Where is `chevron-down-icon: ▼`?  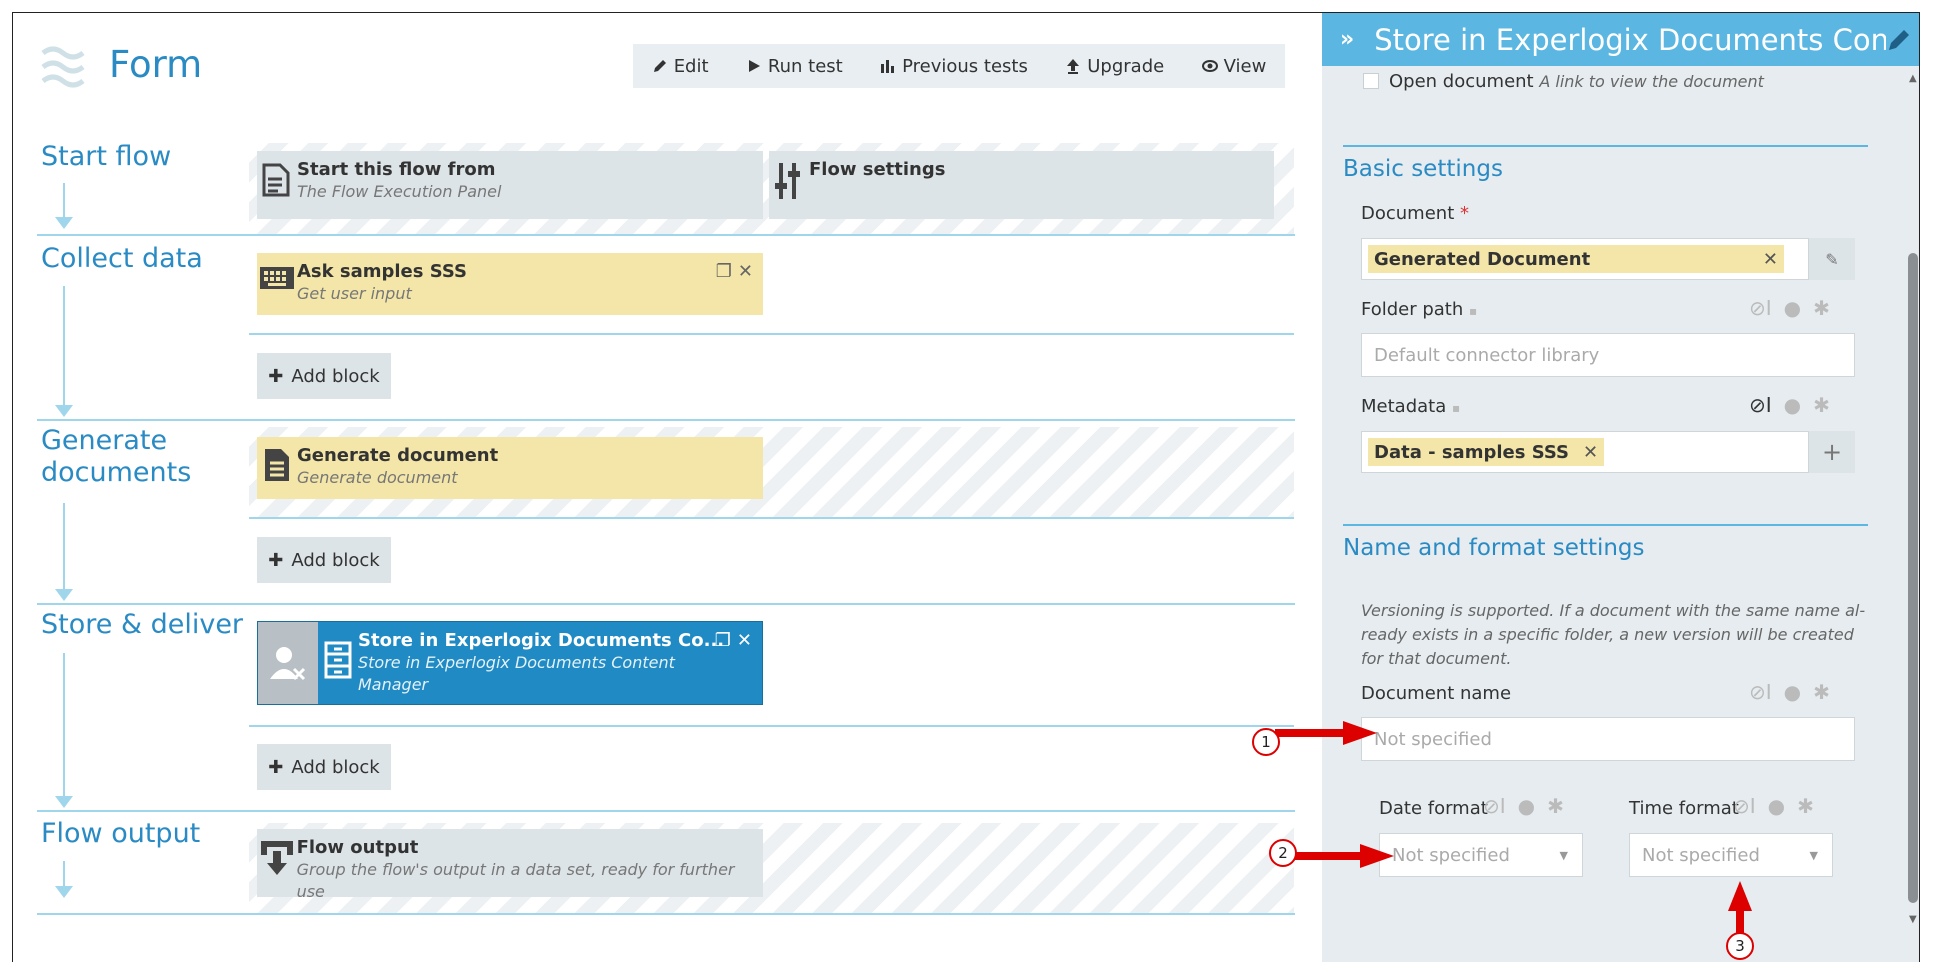 chevron-down-icon: ▼ is located at coordinates (1563, 855).